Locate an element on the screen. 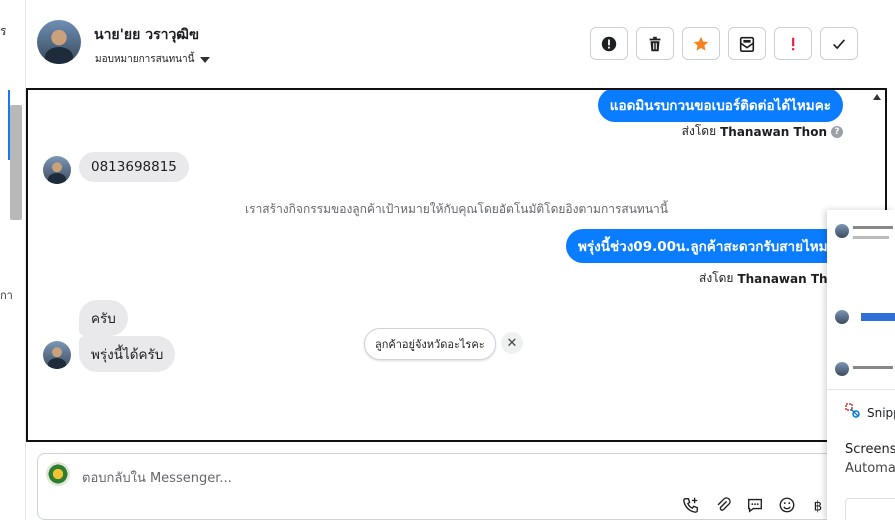 The height and width of the screenshot is (520, 895). exclamation-icon is located at coordinates (793, 43).